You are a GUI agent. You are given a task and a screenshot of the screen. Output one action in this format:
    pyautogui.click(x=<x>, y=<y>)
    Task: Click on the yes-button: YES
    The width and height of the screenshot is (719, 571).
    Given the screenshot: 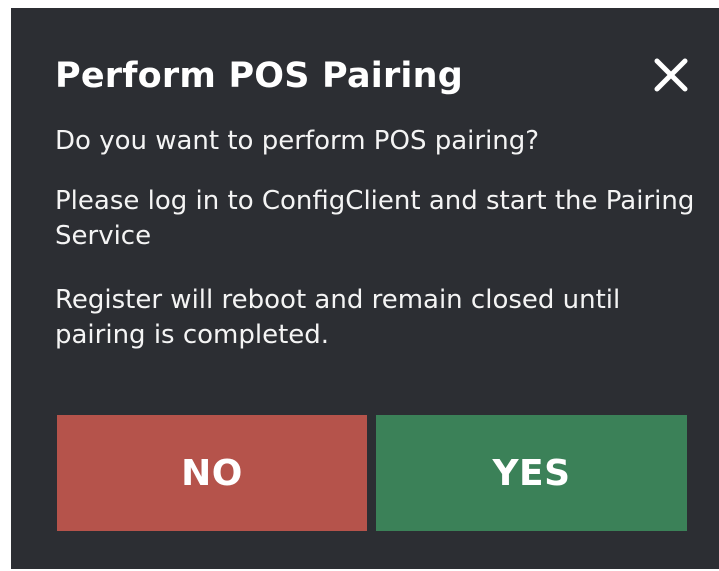 What is the action you would take?
    pyautogui.click(x=531, y=473)
    